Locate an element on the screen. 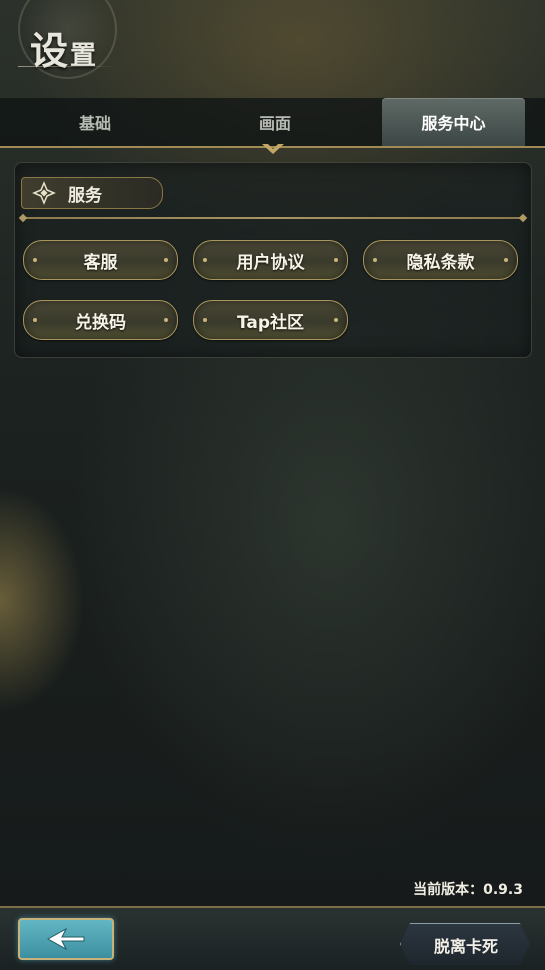 This screenshot has width=545, height=970. title-underline is located at coordinates (68, 66).